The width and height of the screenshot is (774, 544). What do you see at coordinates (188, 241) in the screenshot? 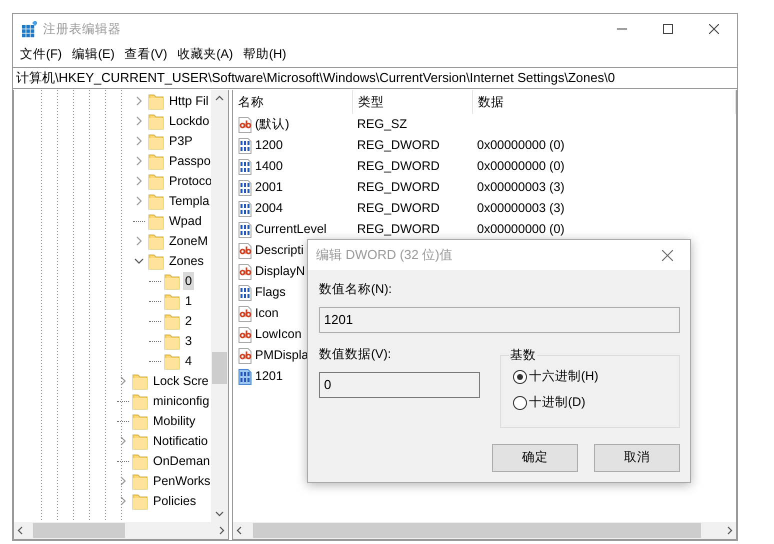
I see `tree-item: ZoneM` at bounding box center [188, 241].